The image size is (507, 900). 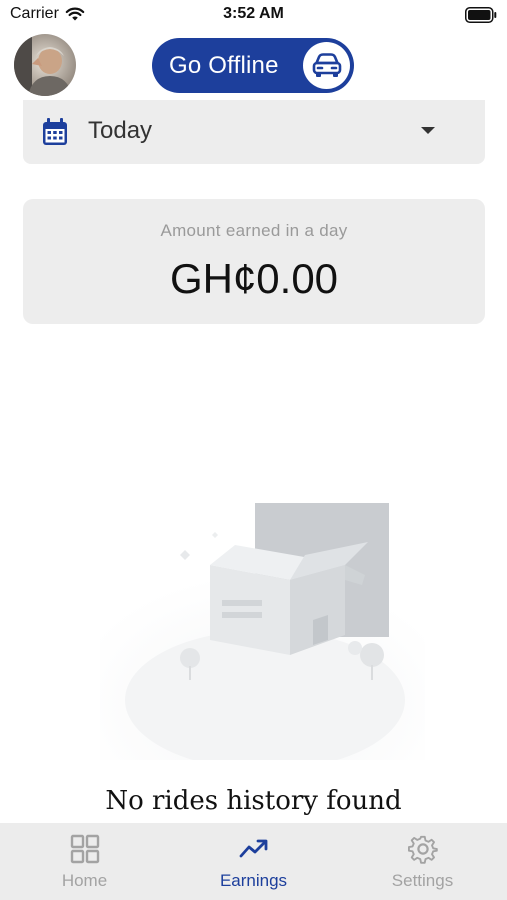 What do you see at coordinates (55, 131) in the screenshot?
I see `calendar-icon` at bounding box center [55, 131].